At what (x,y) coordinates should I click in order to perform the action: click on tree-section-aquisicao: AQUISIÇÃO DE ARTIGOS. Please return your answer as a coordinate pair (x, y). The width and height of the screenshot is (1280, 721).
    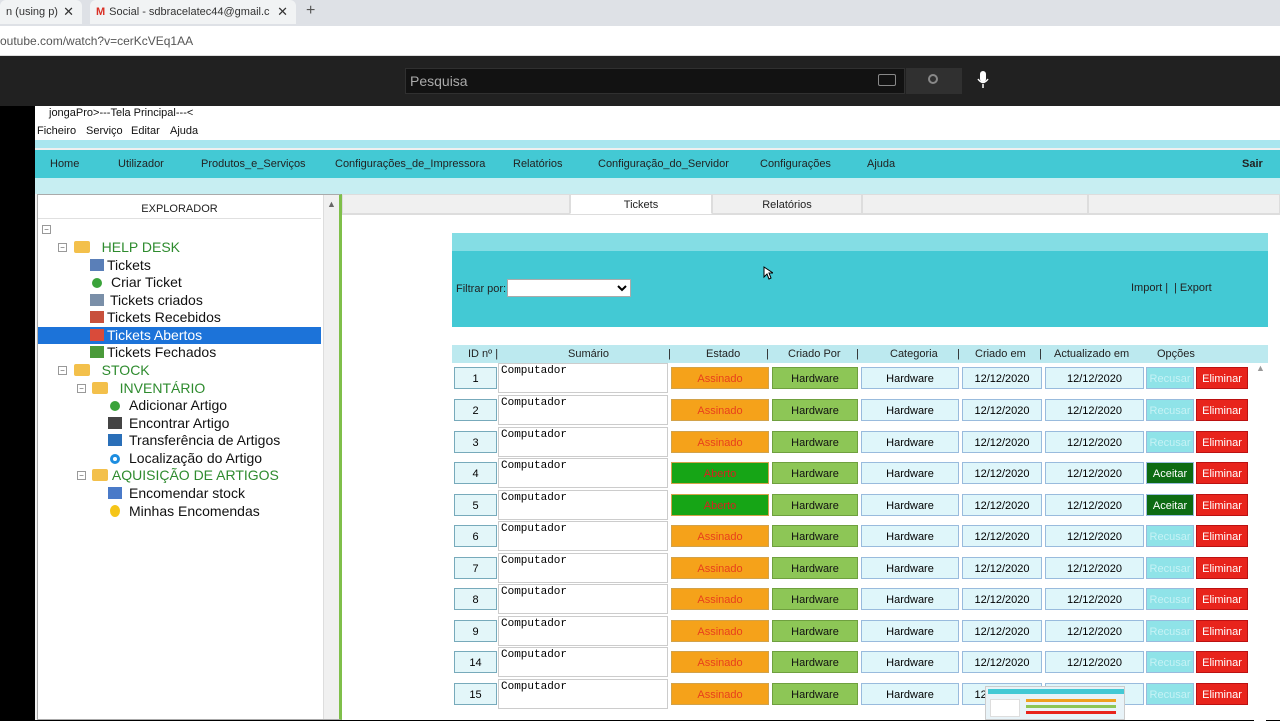
    Looking at the image, I should click on (185, 475).